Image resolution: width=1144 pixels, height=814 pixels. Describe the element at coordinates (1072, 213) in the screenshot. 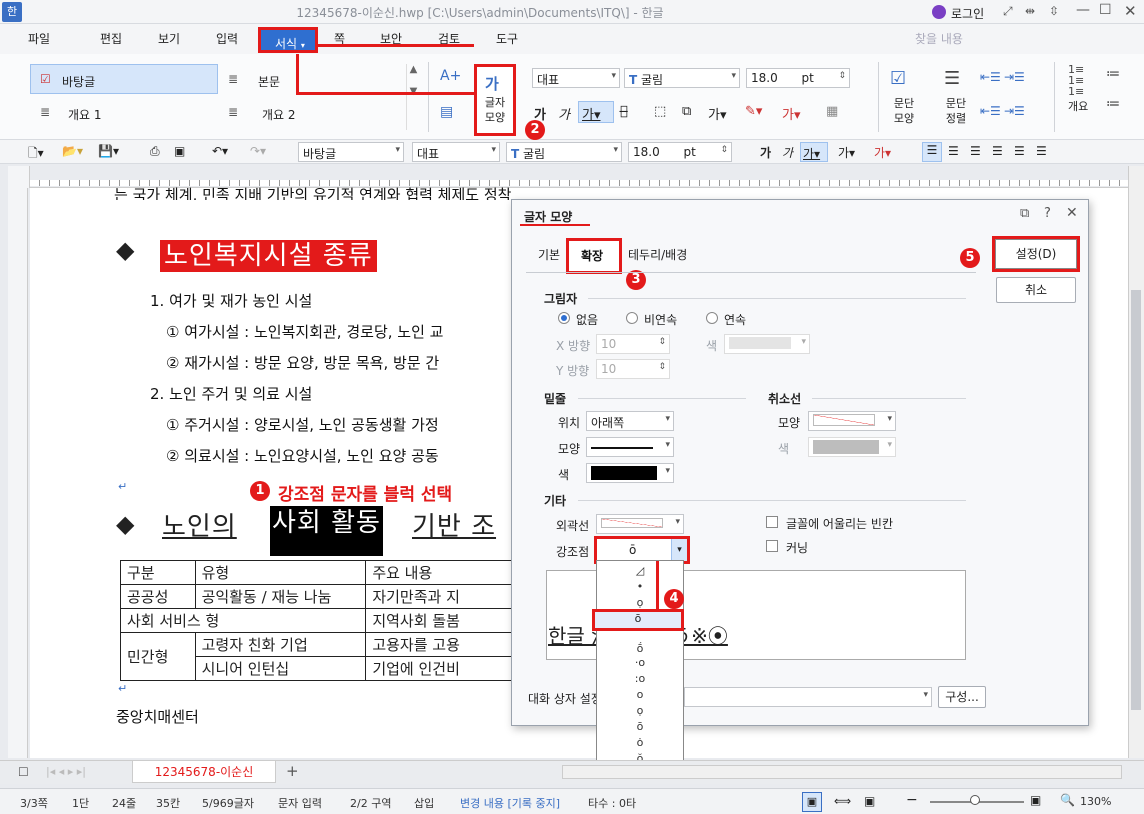

I see `dialog-close-icon: ✕` at that location.